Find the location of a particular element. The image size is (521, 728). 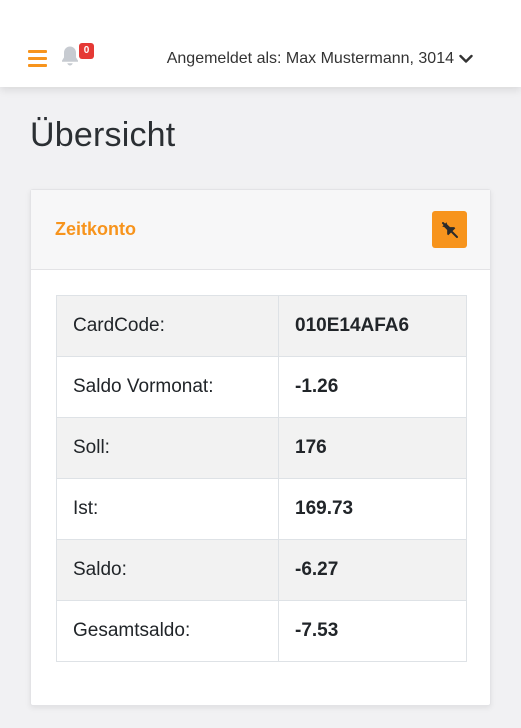

table-row: Ist: 169.73 is located at coordinates (261, 509).